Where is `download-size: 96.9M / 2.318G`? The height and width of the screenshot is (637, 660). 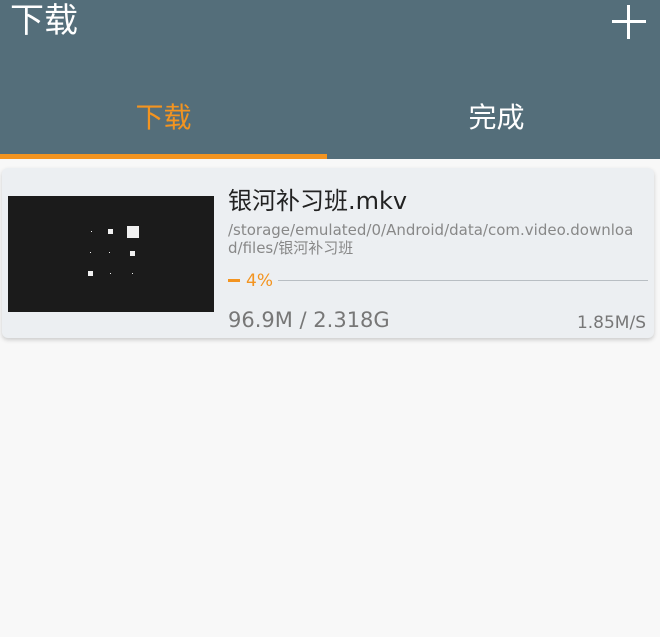
download-size: 96.9M / 2.318G is located at coordinates (309, 320).